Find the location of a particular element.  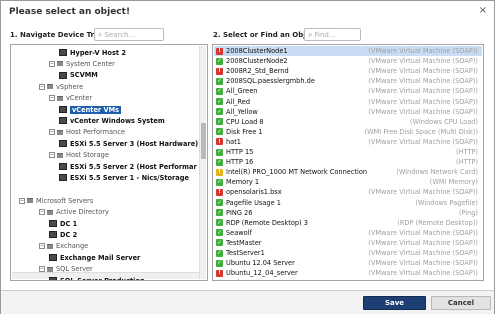

tree-item-label: SQL Server is located at coordinates (74, 269).